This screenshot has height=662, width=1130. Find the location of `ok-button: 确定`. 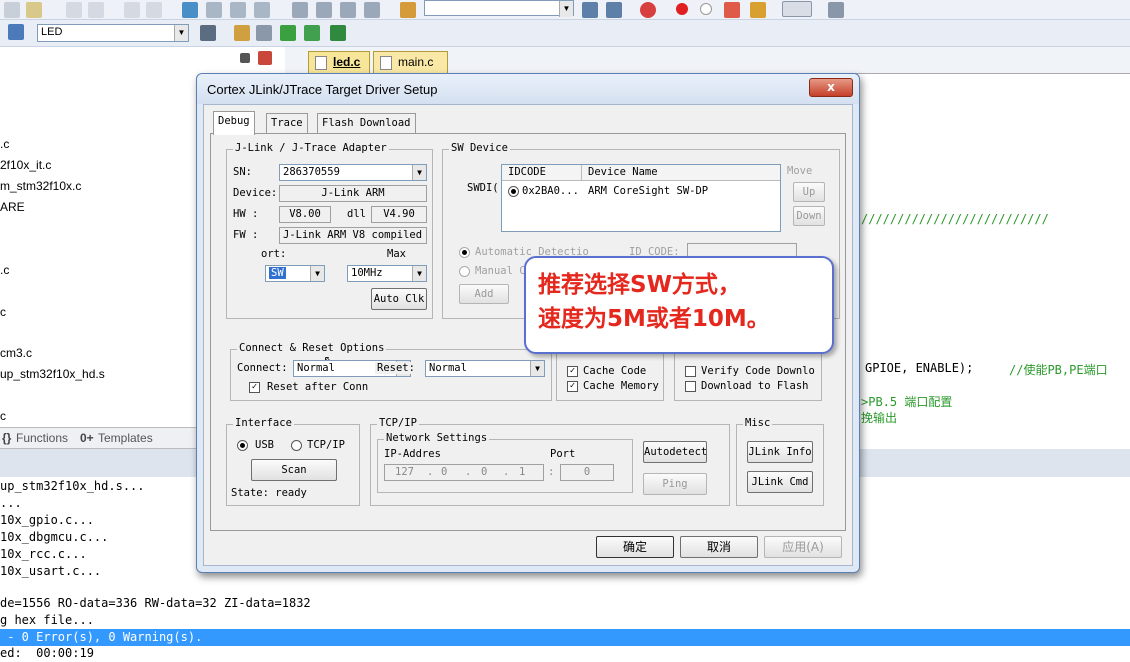

ok-button: 确定 is located at coordinates (635, 547).